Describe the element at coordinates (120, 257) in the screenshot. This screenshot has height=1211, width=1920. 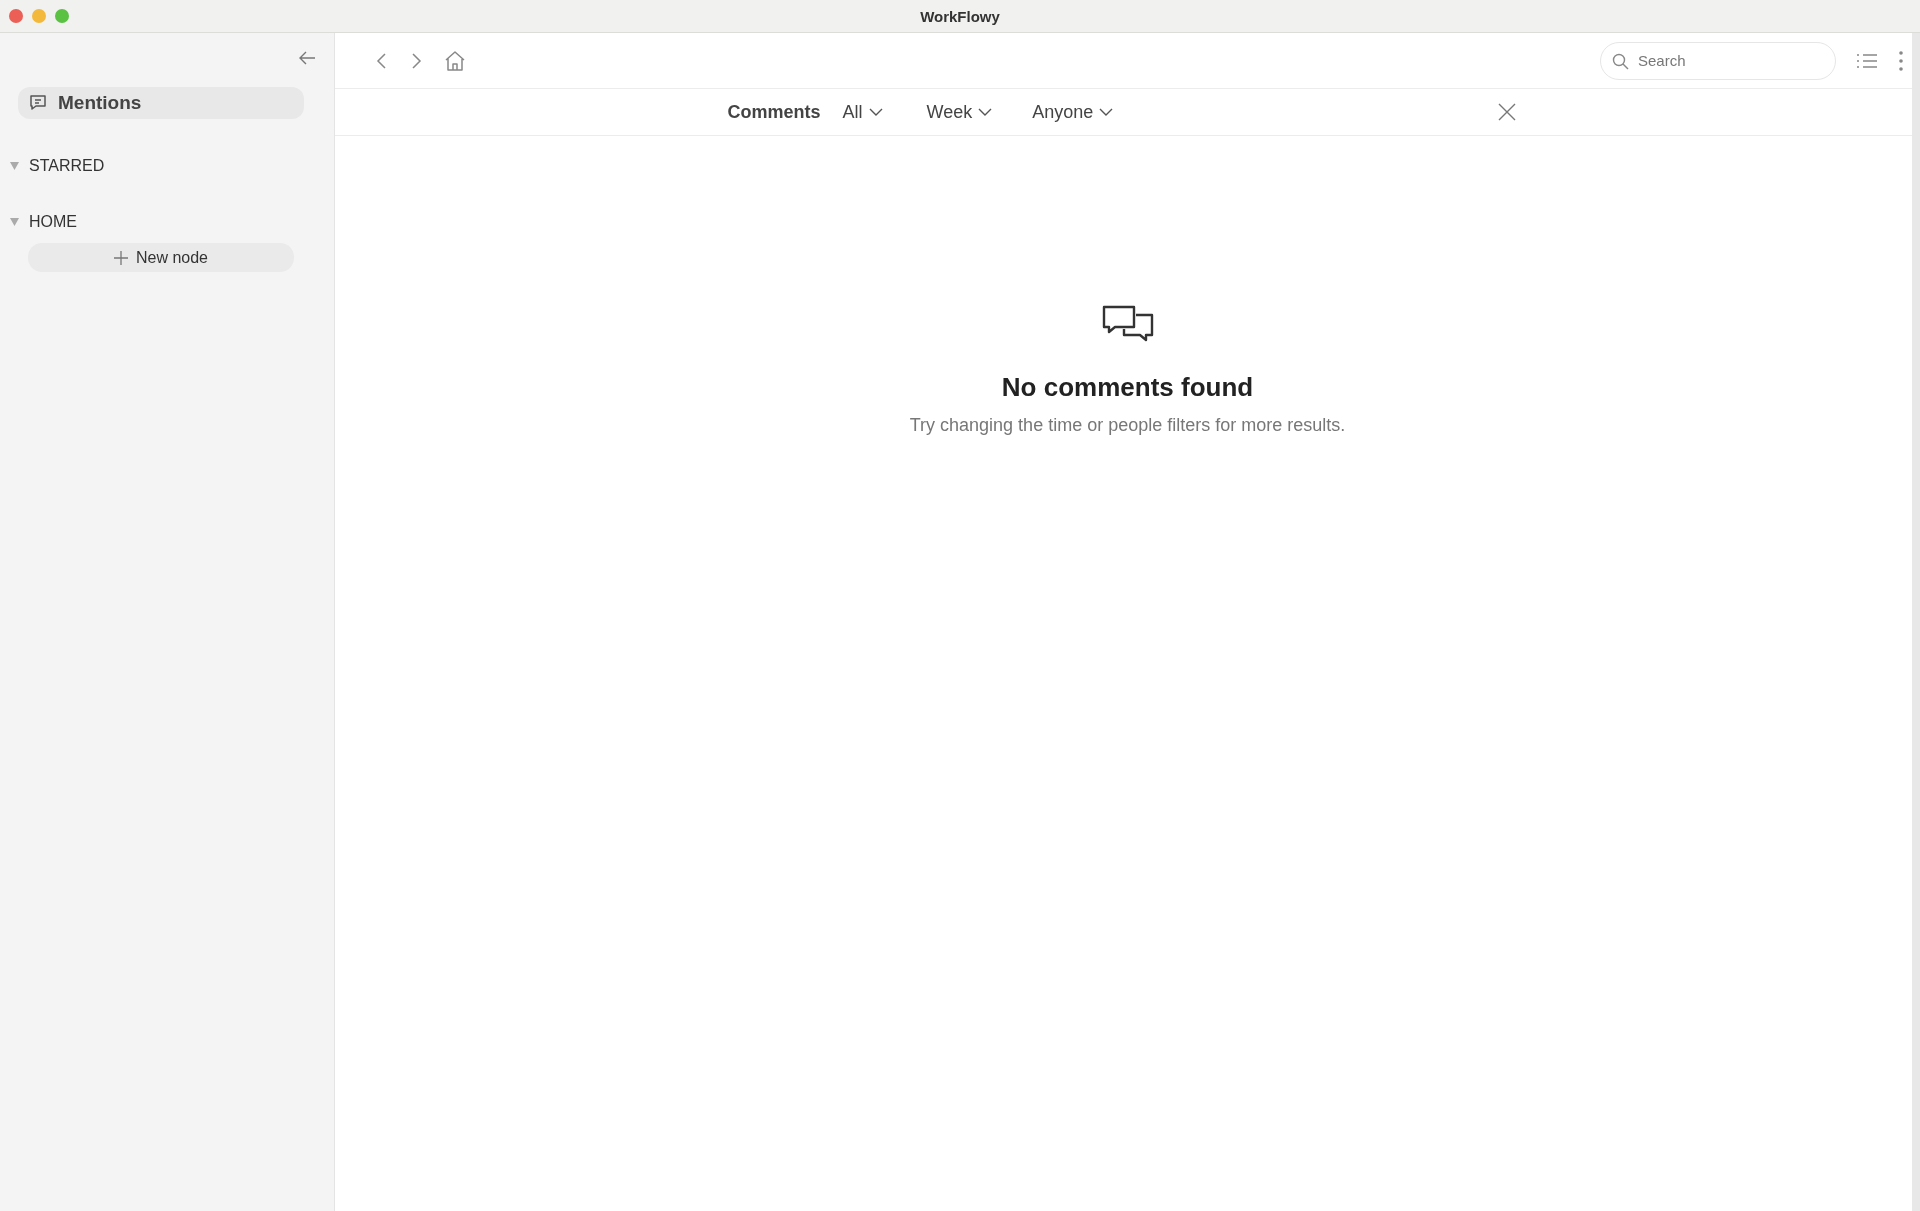
I see `plus-icon` at that location.